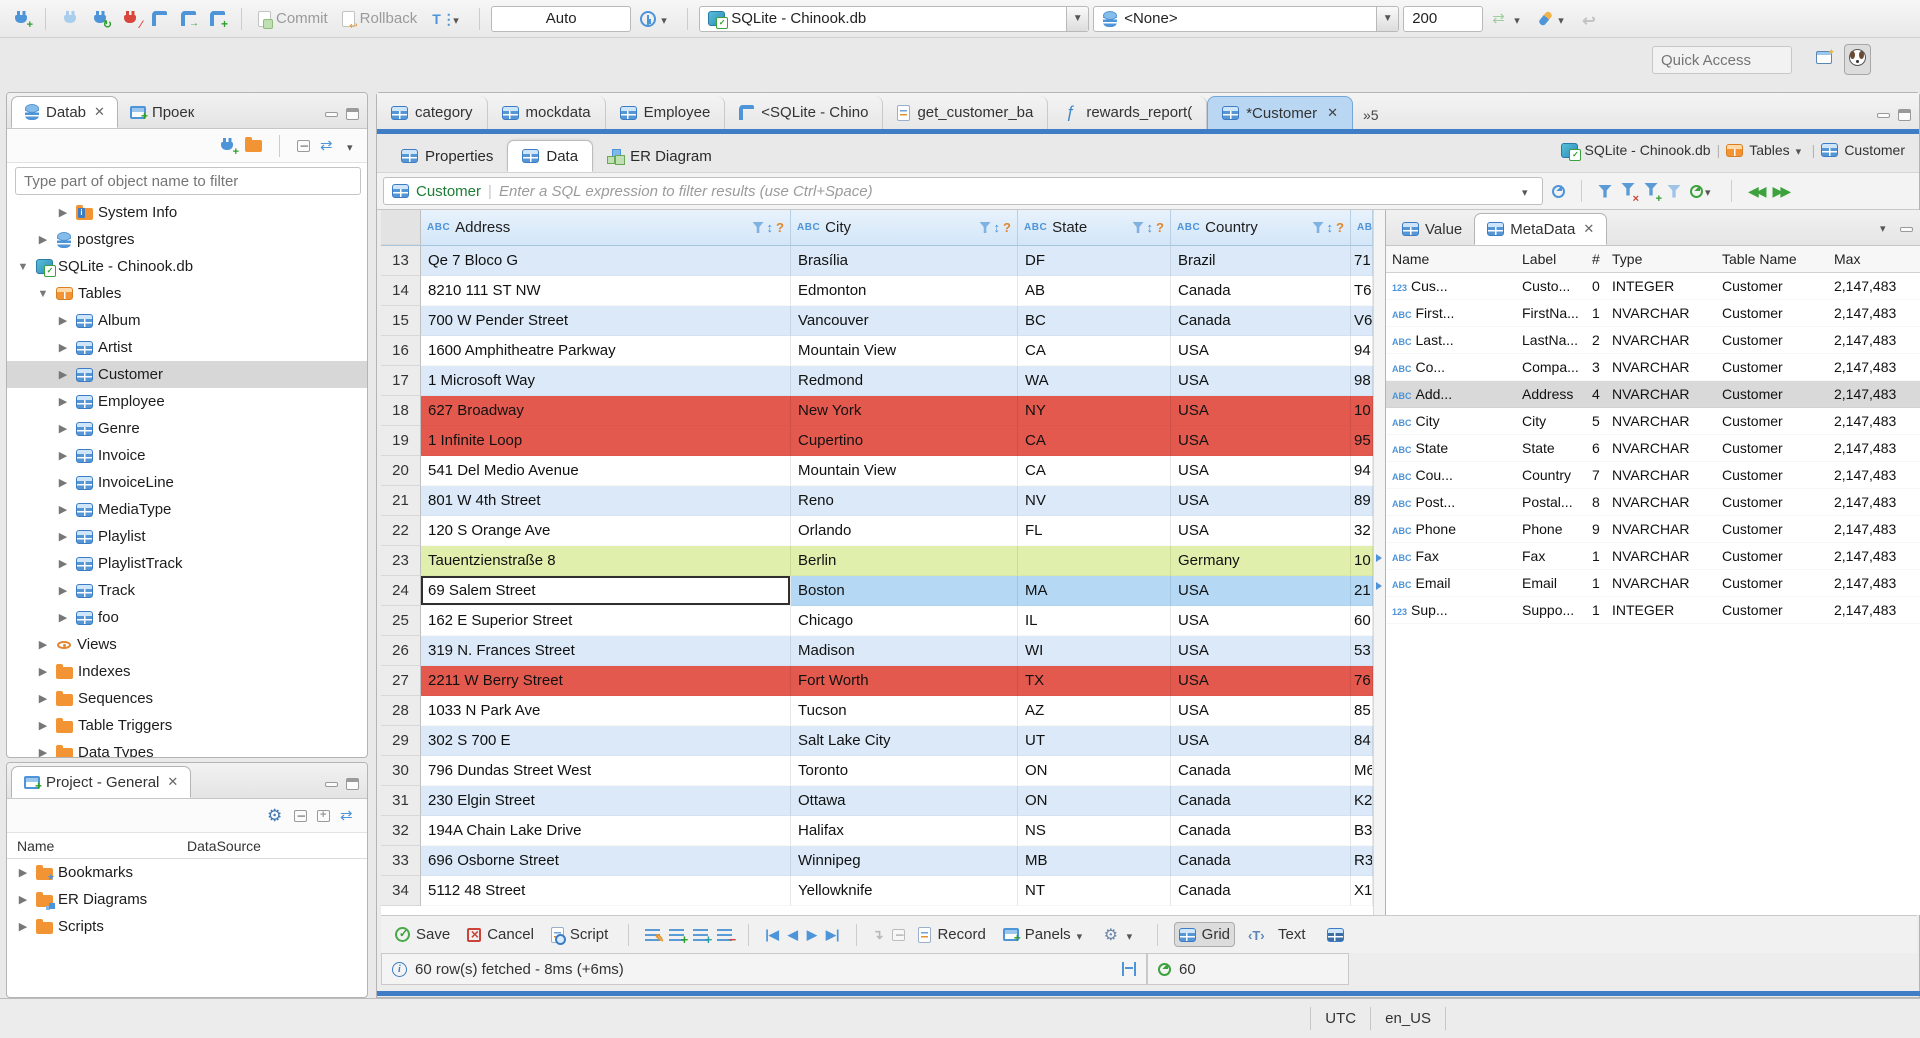 The width and height of the screenshot is (1920, 1038). I want to click on editor-tab: Employee ✕, so click(666, 112).